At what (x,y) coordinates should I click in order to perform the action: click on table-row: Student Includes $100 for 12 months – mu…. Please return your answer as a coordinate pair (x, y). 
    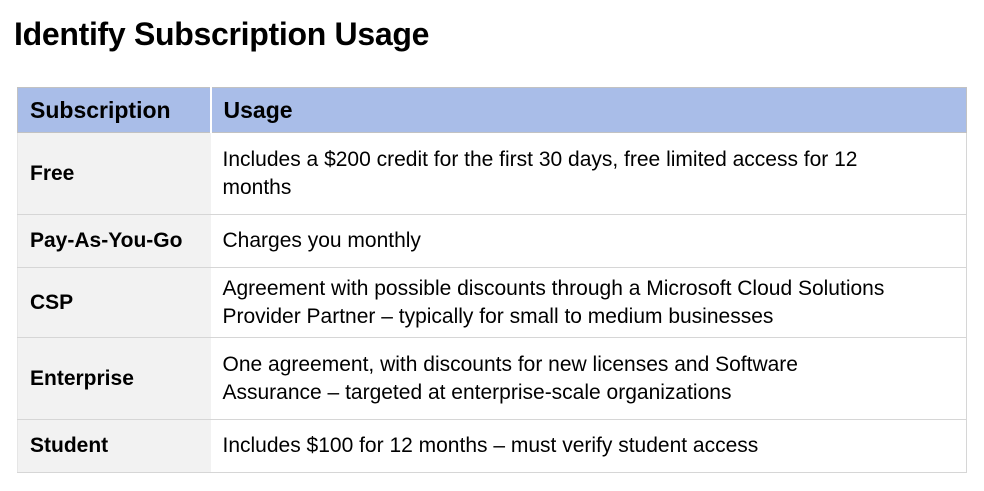
    Looking at the image, I should click on (492, 446).